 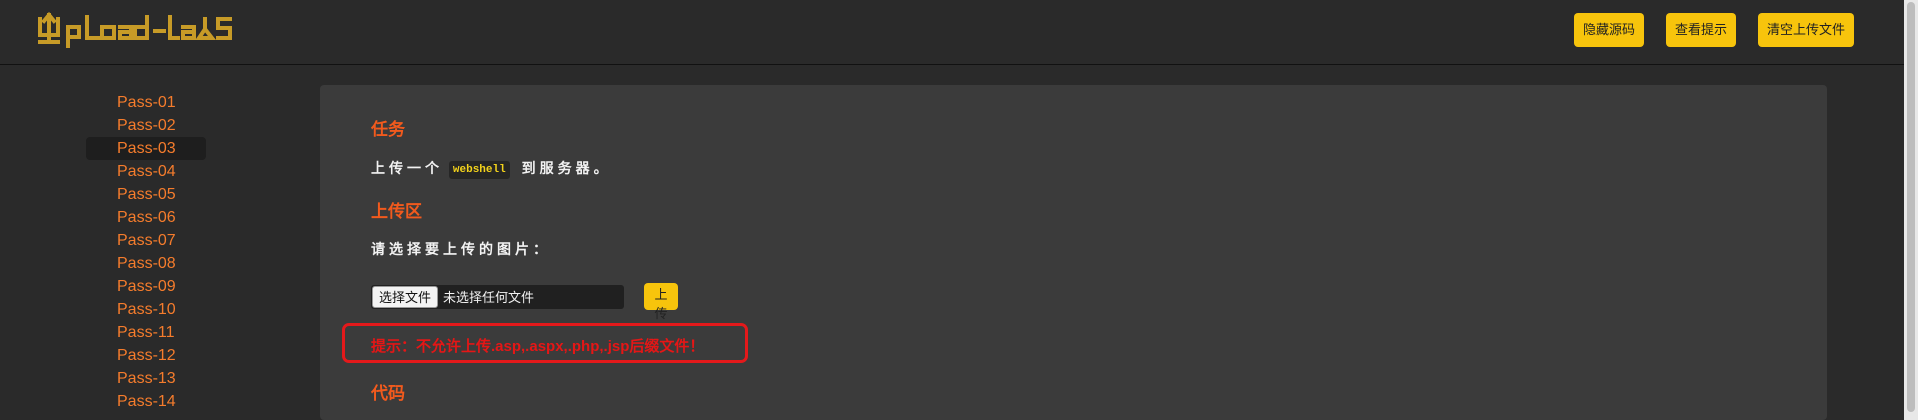 What do you see at coordinates (388, 129) in the screenshot?
I see `task-heading: 任务` at bounding box center [388, 129].